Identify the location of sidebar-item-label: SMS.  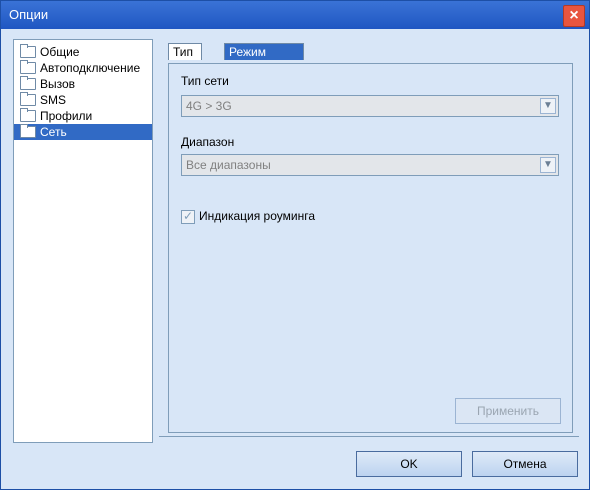
(53, 100).